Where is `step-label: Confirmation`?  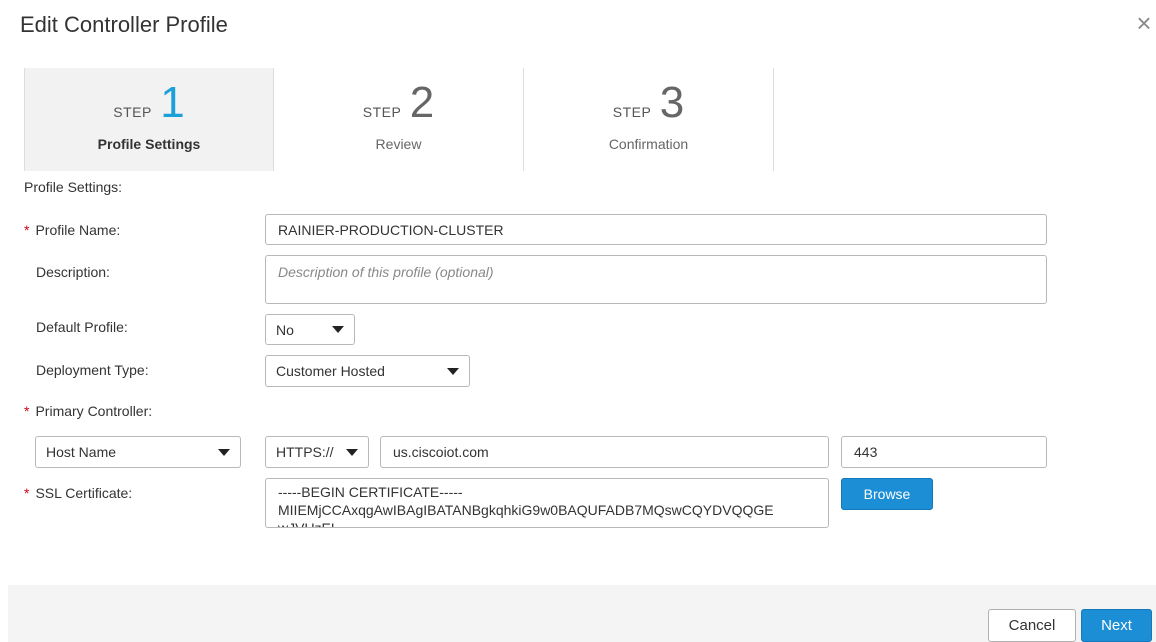 step-label: Confirmation is located at coordinates (648, 144).